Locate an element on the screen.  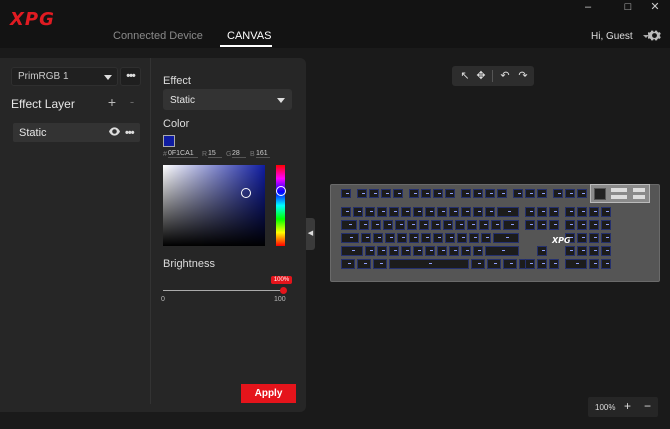
hue-slider is located at coordinates (281, 205).